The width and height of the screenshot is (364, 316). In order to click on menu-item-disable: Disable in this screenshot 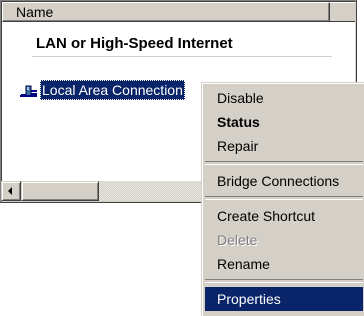, I will do `click(284, 98)`.